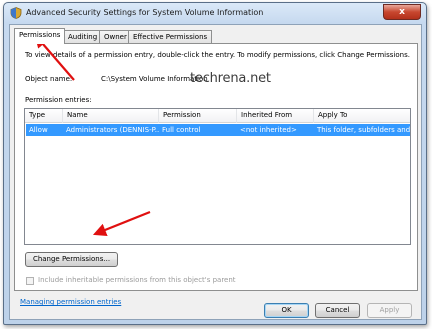 The height and width of the screenshot is (329, 432). I want to click on include-inheritable-checkbox, so click(30, 281).